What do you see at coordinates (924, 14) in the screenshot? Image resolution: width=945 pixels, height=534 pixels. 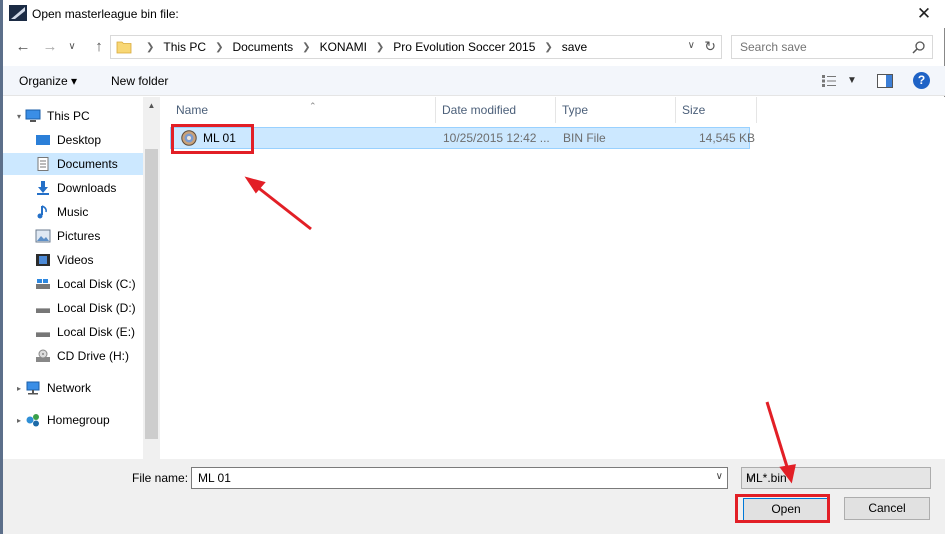 I see `close-button: ✕` at bounding box center [924, 14].